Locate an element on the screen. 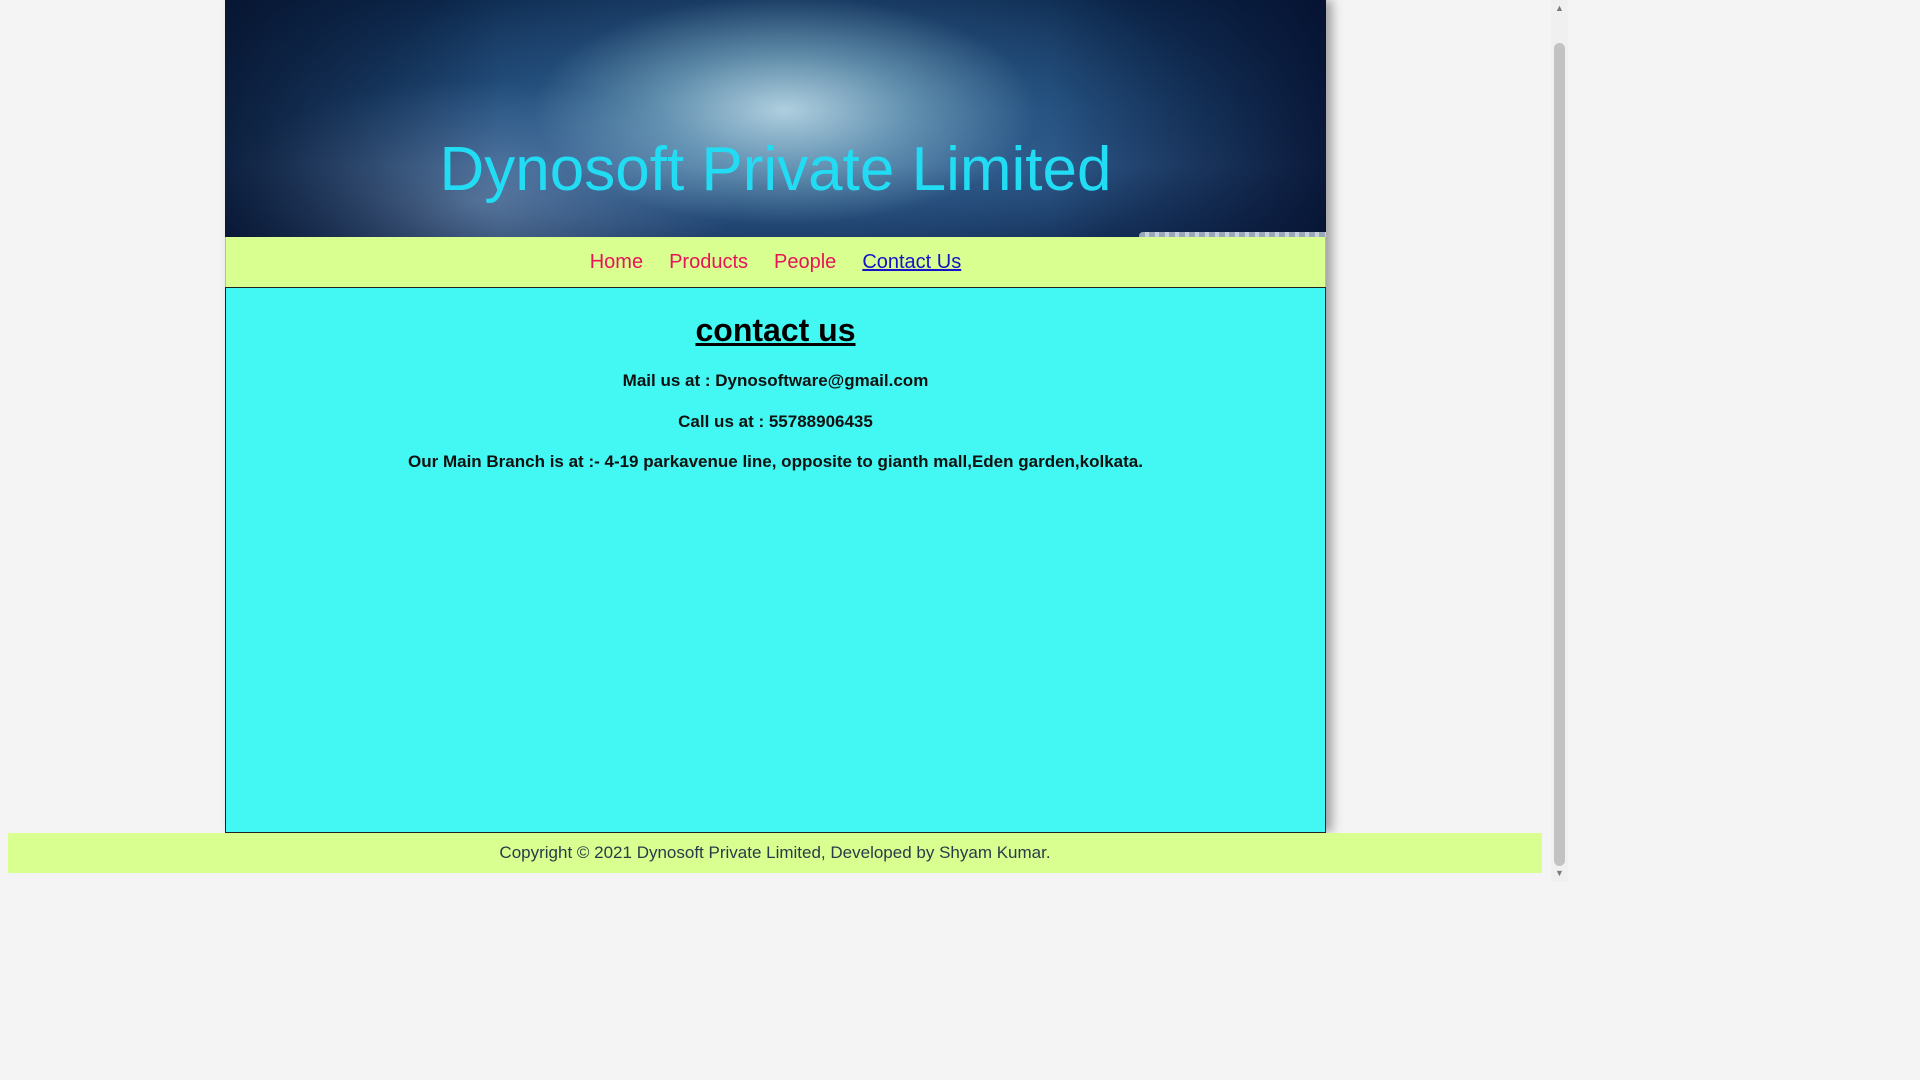  triangle-down-icon: ▼ is located at coordinates (1559, 873).